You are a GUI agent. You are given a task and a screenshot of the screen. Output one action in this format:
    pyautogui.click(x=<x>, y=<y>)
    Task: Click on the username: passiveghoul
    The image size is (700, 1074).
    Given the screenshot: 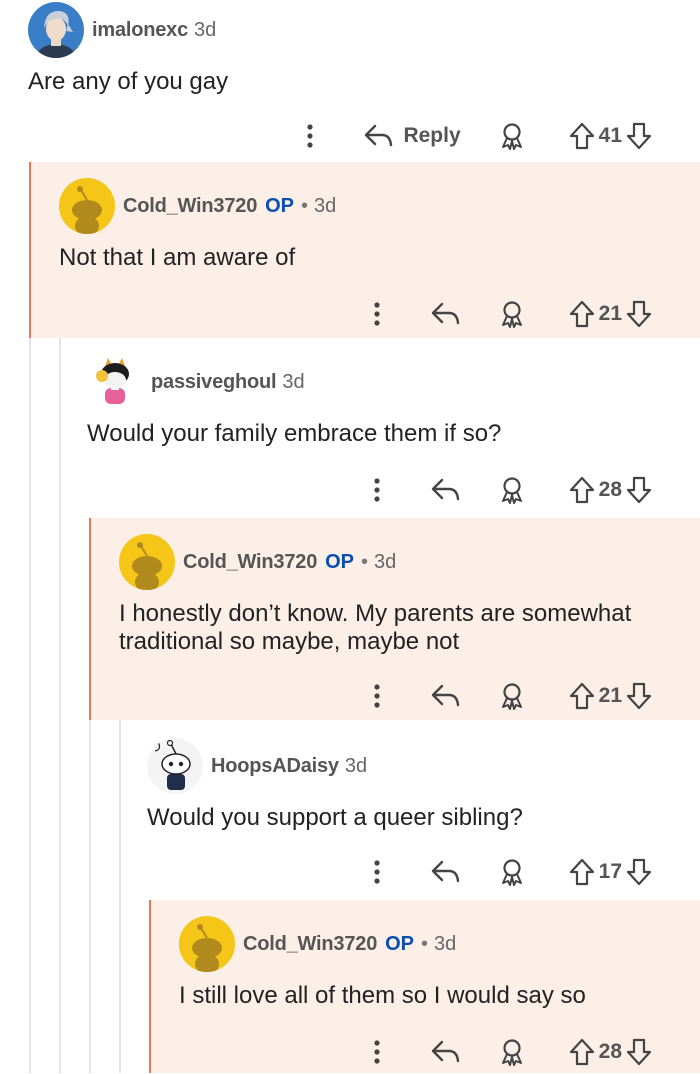 What is the action you would take?
    pyautogui.click(x=214, y=382)
    